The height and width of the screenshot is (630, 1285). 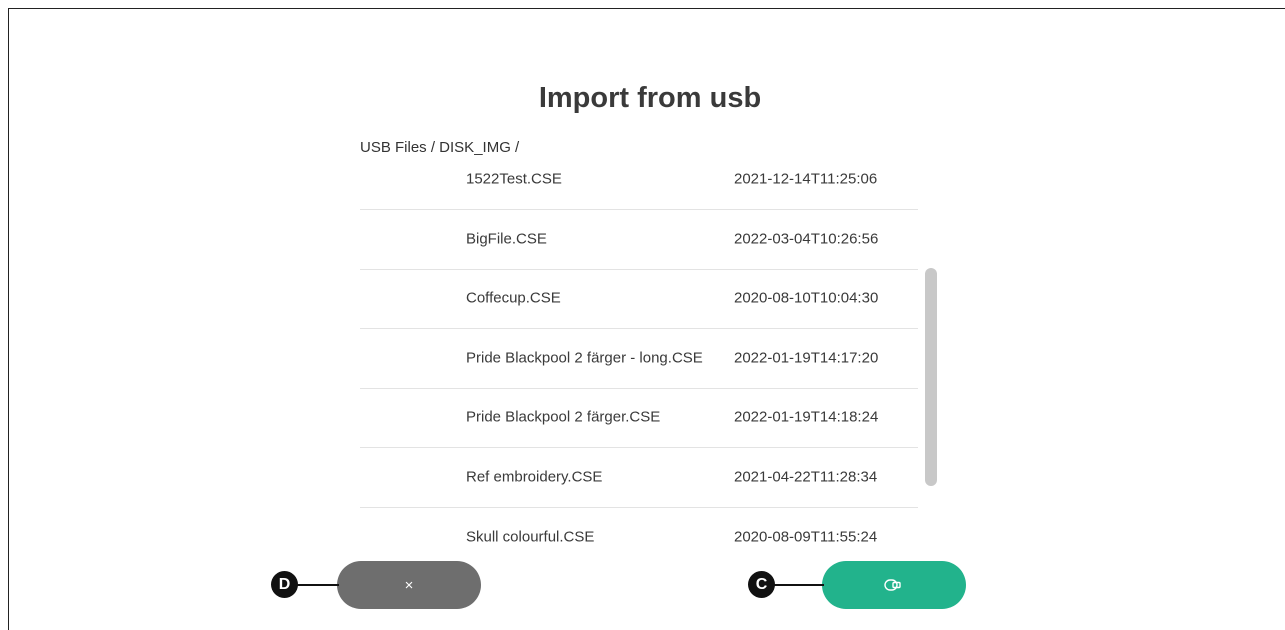 I want to click on file-date: 2020-08-09T11:55:24, so click(x=806, y=537).